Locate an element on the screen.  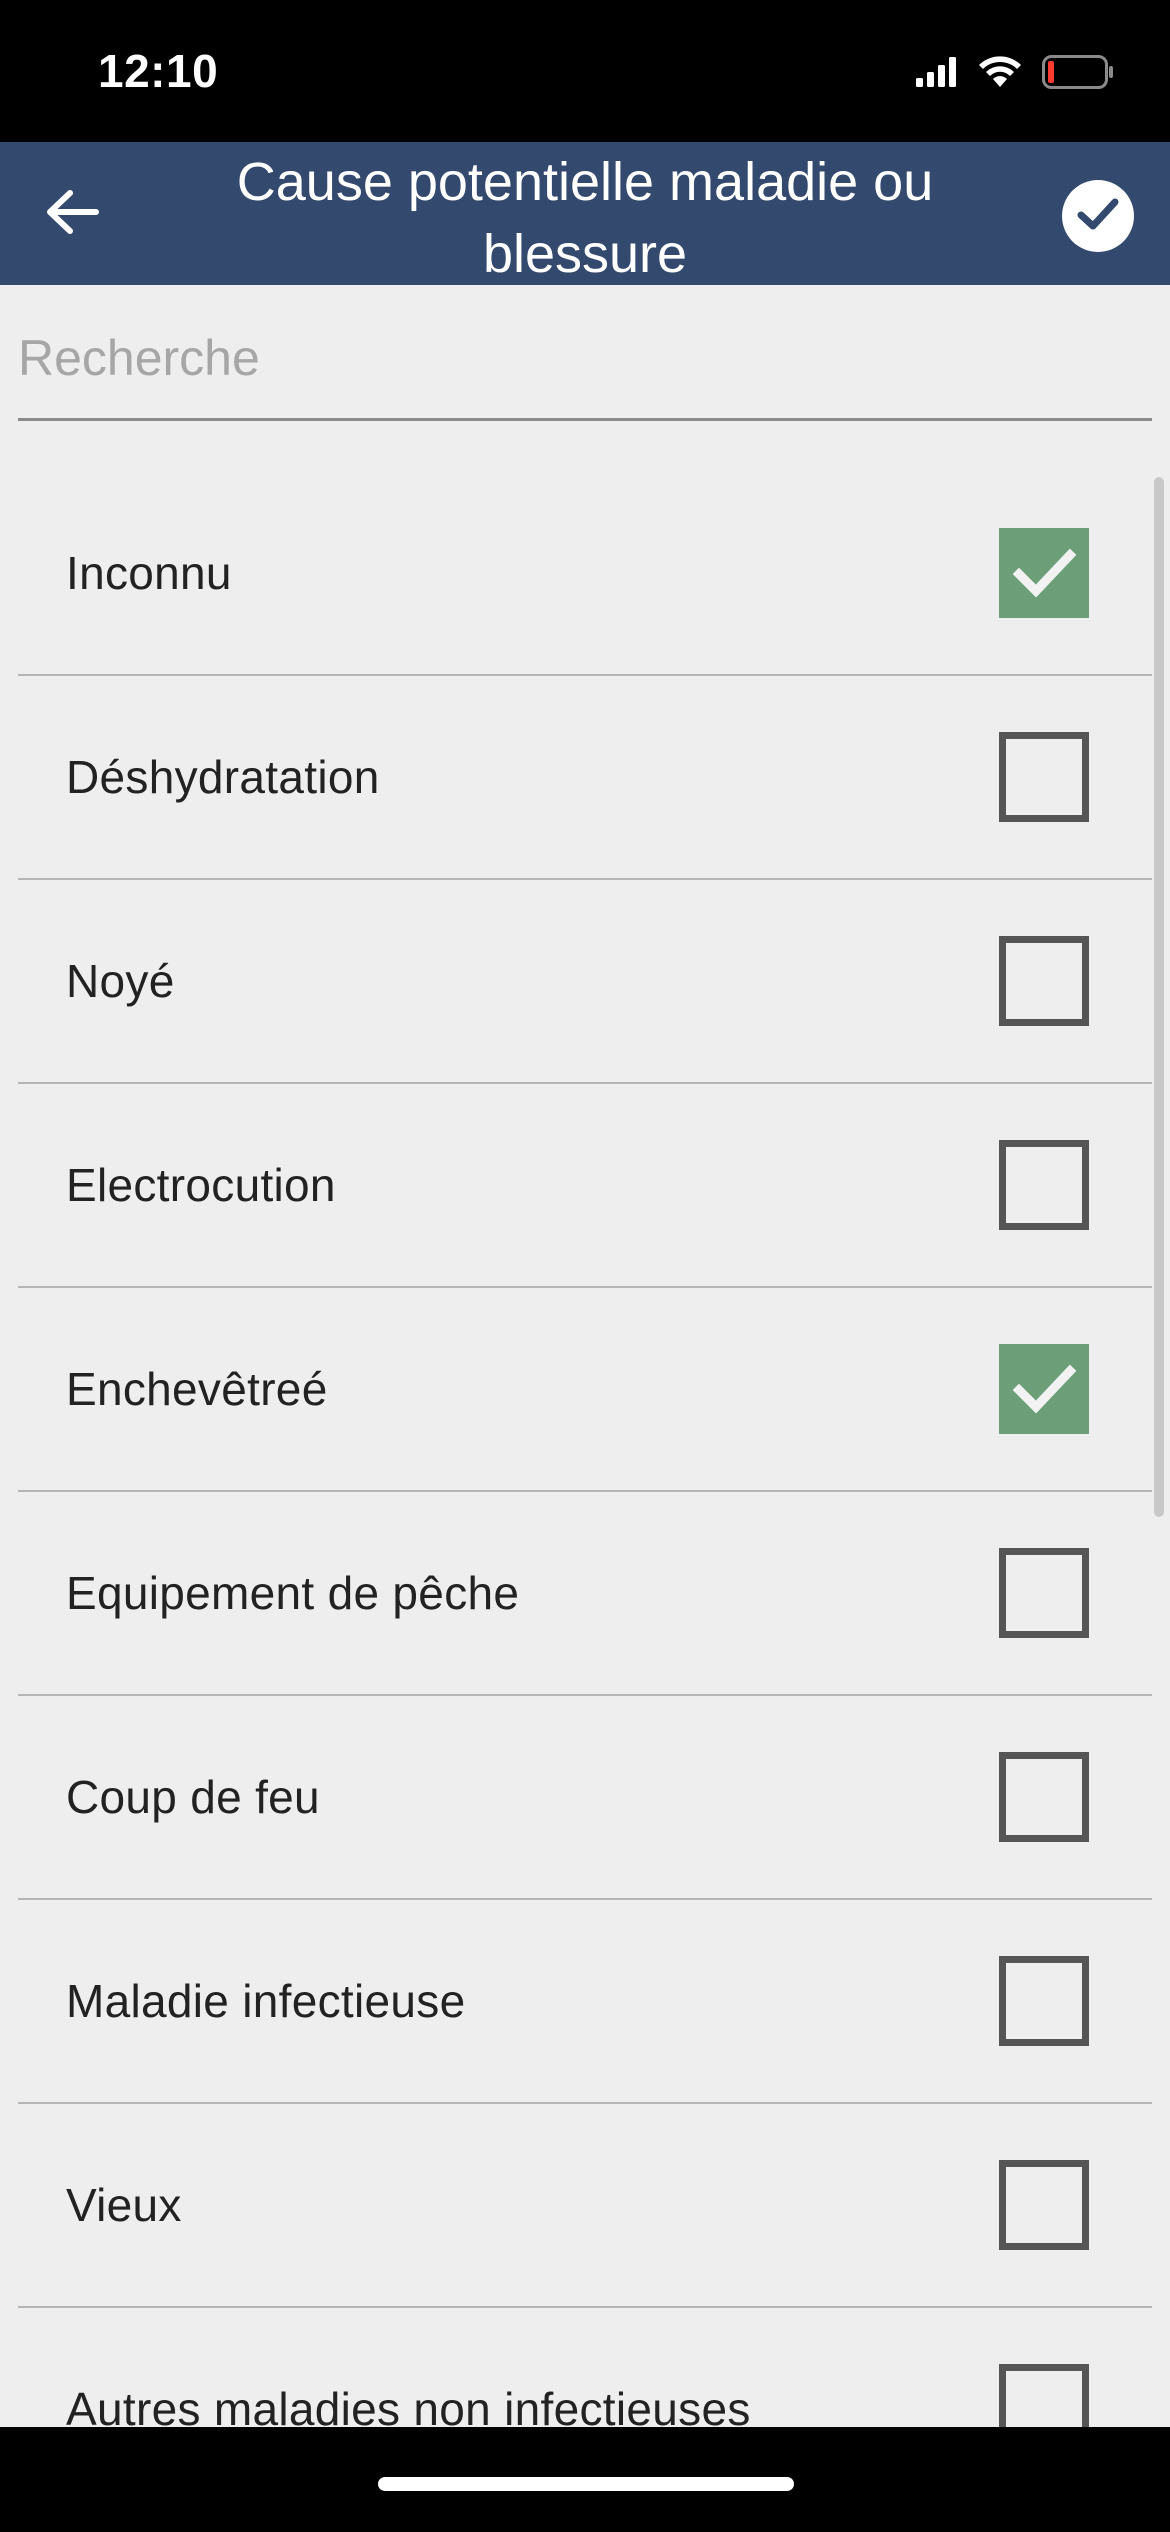
status-bar: 12:10 is located at coordinates (585, 71).